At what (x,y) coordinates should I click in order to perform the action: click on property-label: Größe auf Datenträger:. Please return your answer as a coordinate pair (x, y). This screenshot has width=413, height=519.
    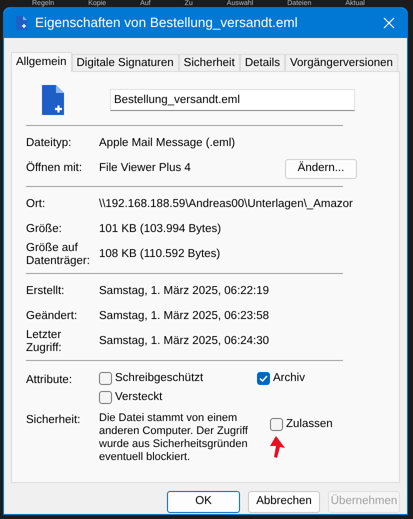
    Looking at the image, I should click on (58, 255).